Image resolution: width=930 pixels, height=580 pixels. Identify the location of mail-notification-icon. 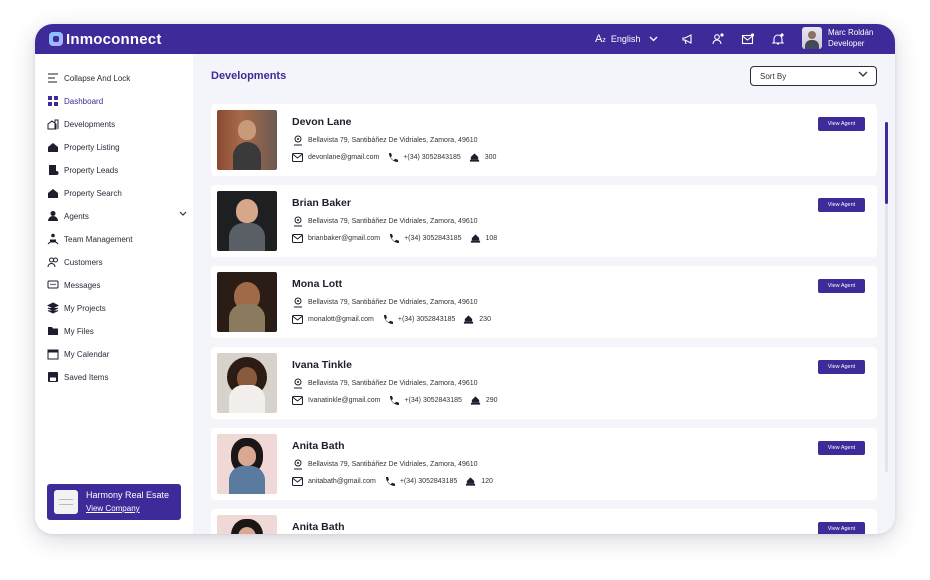
(748, 39).